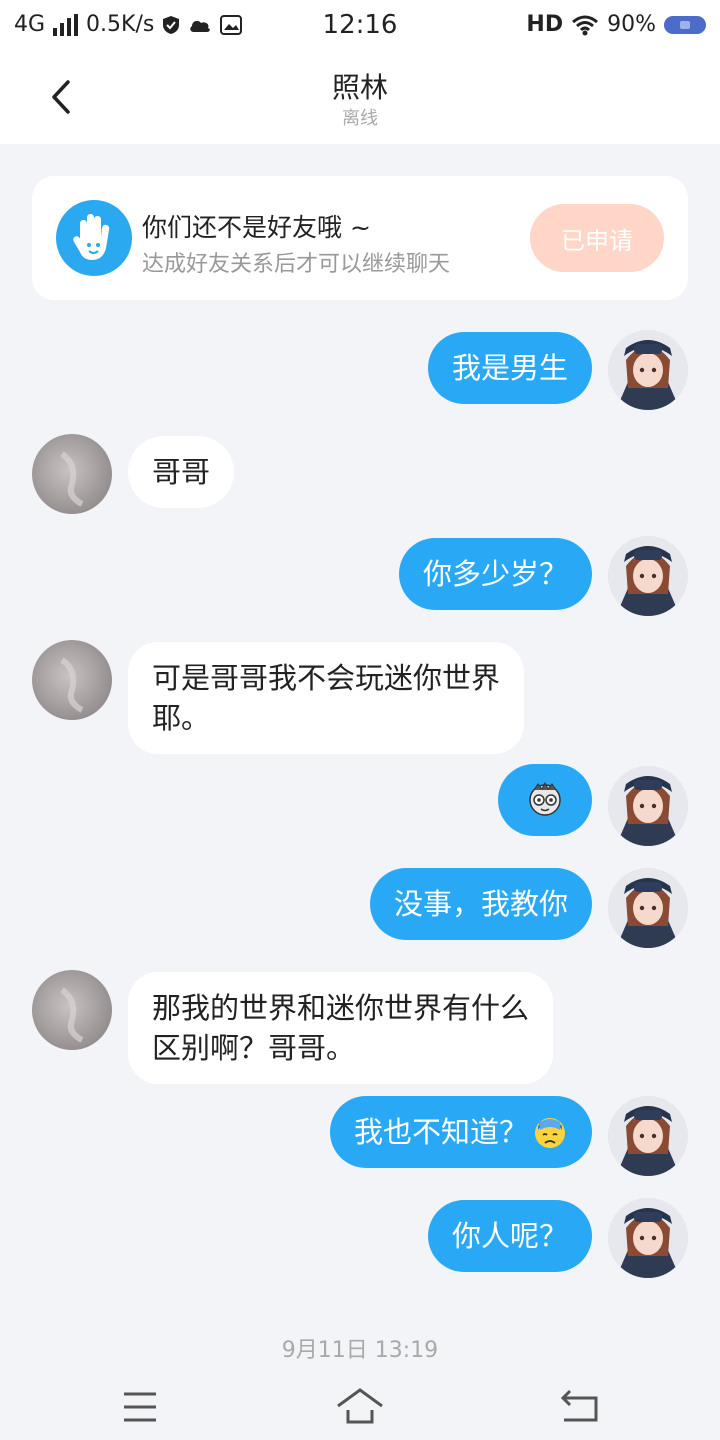  I want to click on system-nav-bar, so click(360, 1405).